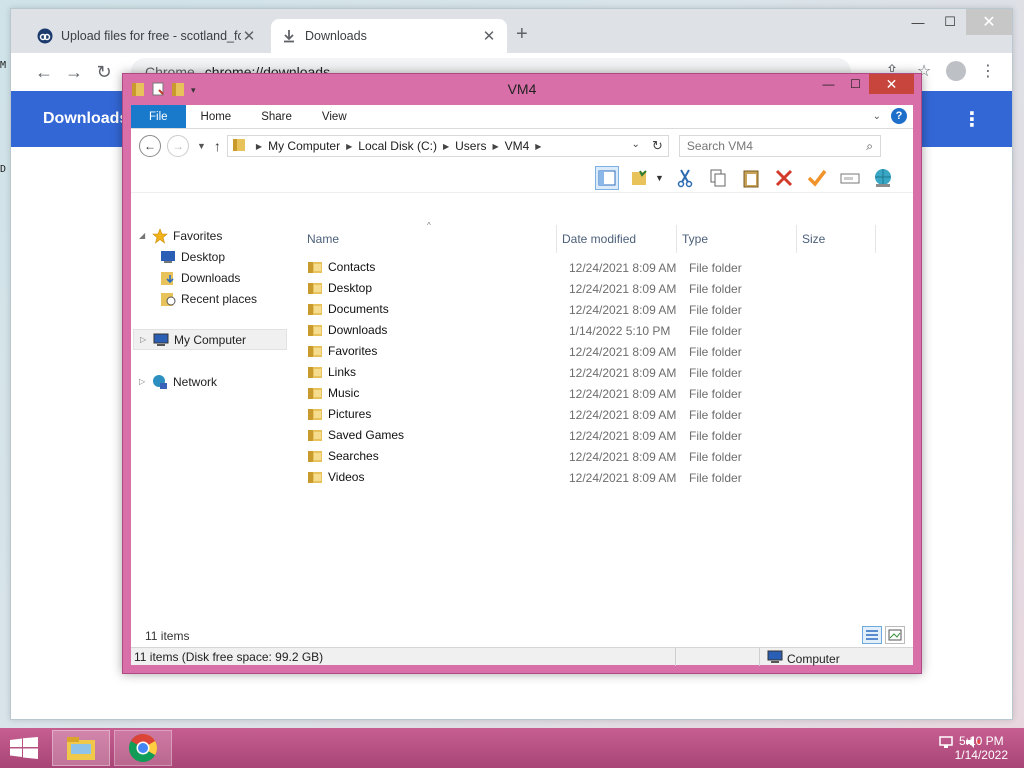 This screenshot has height=768, width=1024. Describe the element at coordinates (522, 34) in the screenshot. I see `new-tab-button: +` at that location.